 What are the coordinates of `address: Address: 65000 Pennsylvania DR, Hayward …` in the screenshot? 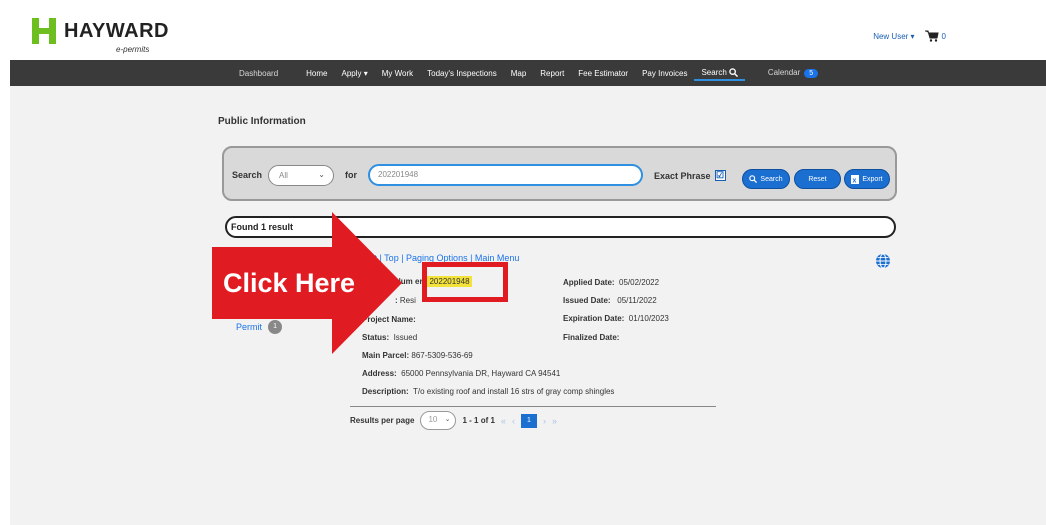 It's located at (461, 373).